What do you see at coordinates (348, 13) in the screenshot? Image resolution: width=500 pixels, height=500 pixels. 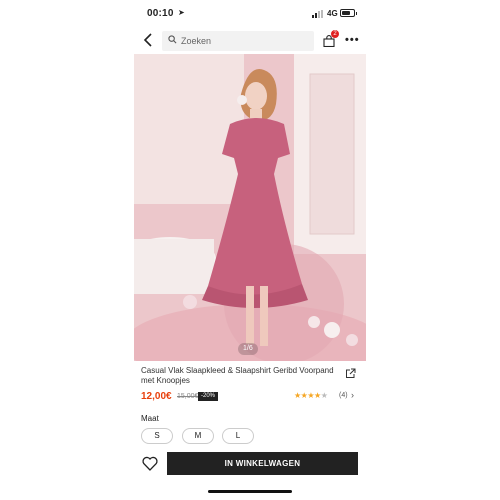 I see `battery-icon` at bounding box center [348, 13].